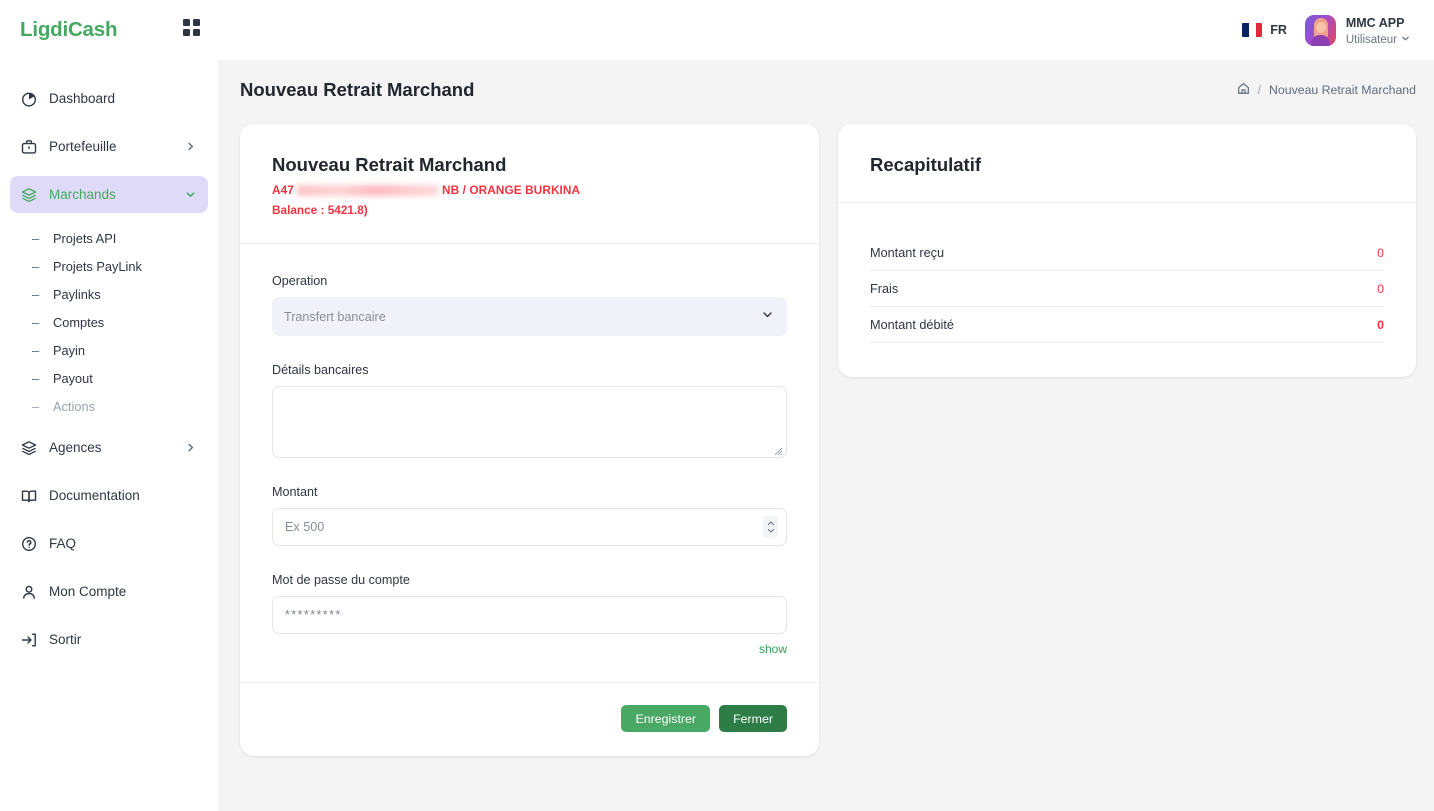 This screenshot has width=1434, height=811. What do you see at coordinates (28, 98) in the screenshot?
I see `pie-chart-icon` at bounding box center [28, 98].